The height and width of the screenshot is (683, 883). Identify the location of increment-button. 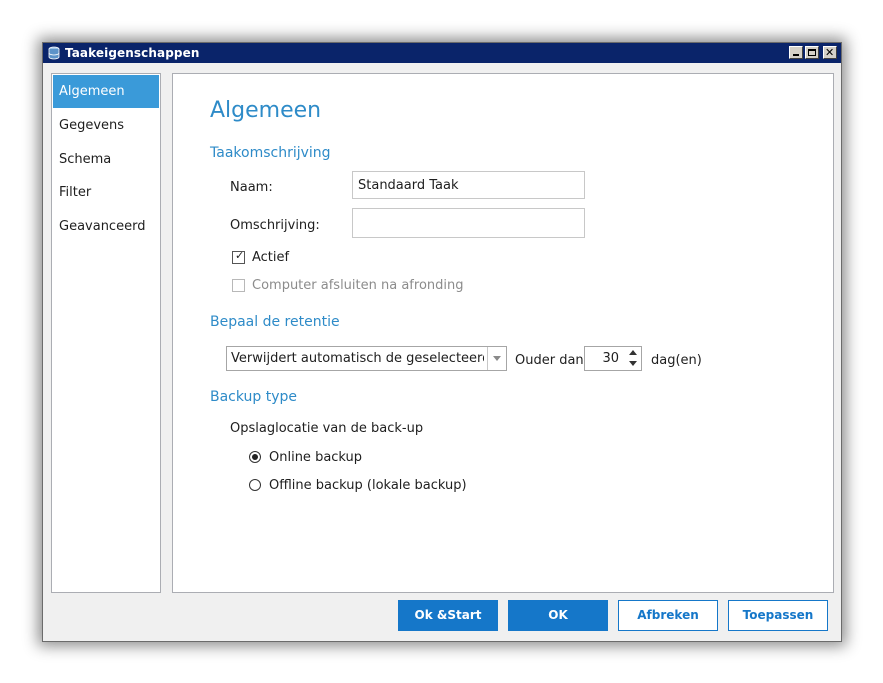
(633, 353).